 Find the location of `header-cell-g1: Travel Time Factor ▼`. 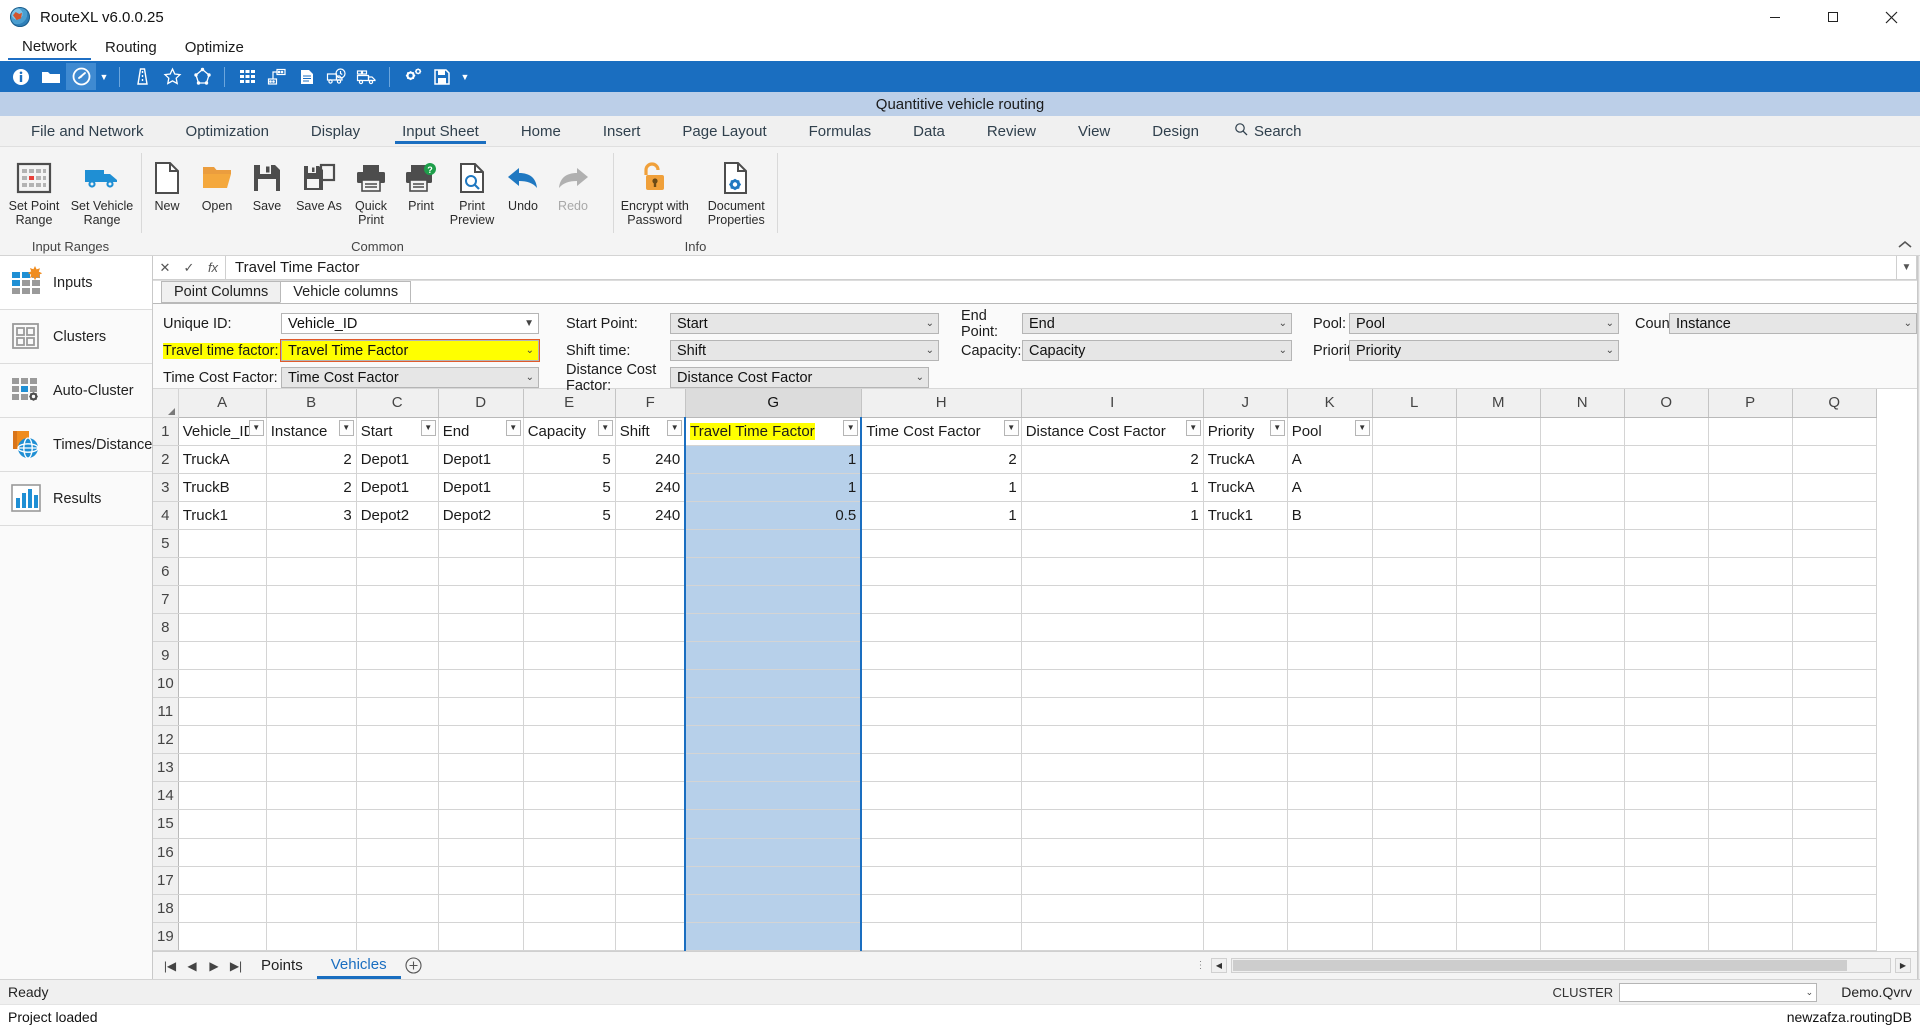

header-cell-g1: Travel Time Factor ▼ is located at coordinates (773, 431).